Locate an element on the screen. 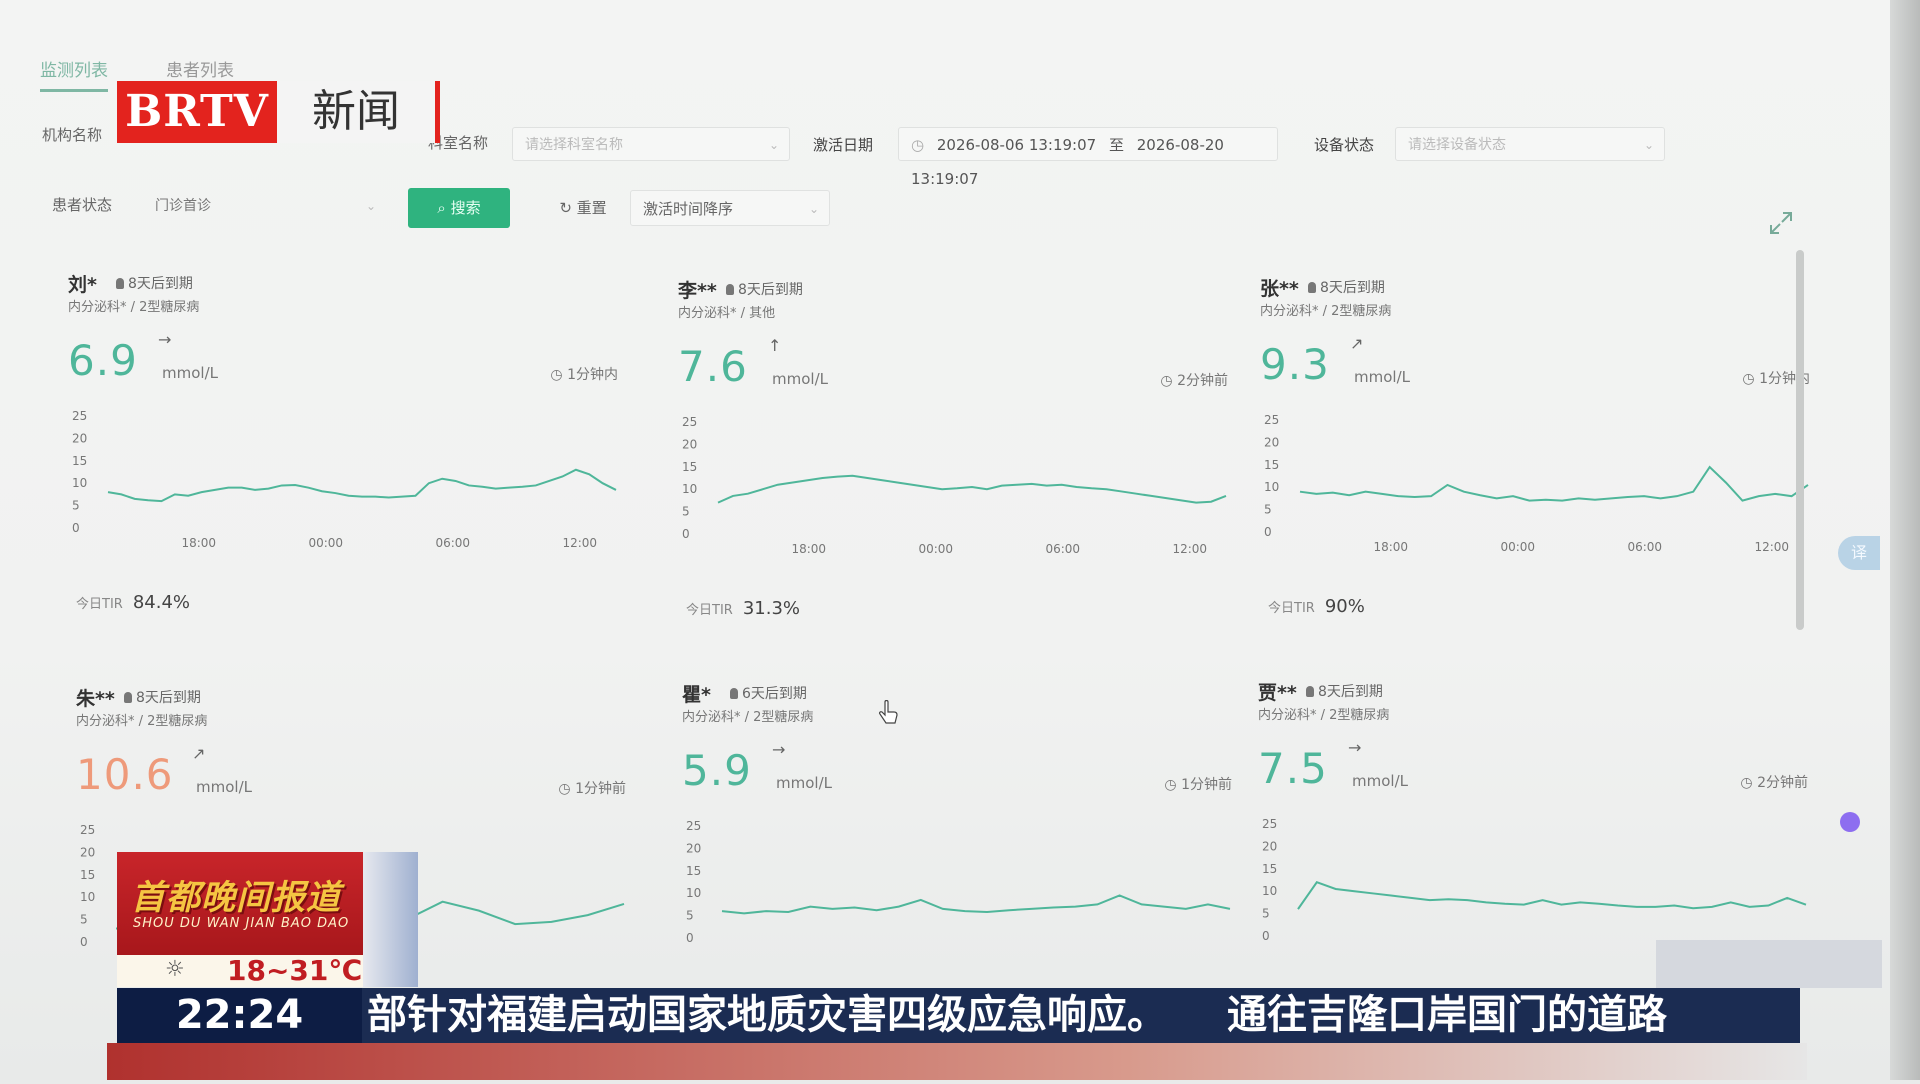 This screenshot has width=1920, height=1084. reset-button: ↻ 重置 is located at coordinates (583, 208).